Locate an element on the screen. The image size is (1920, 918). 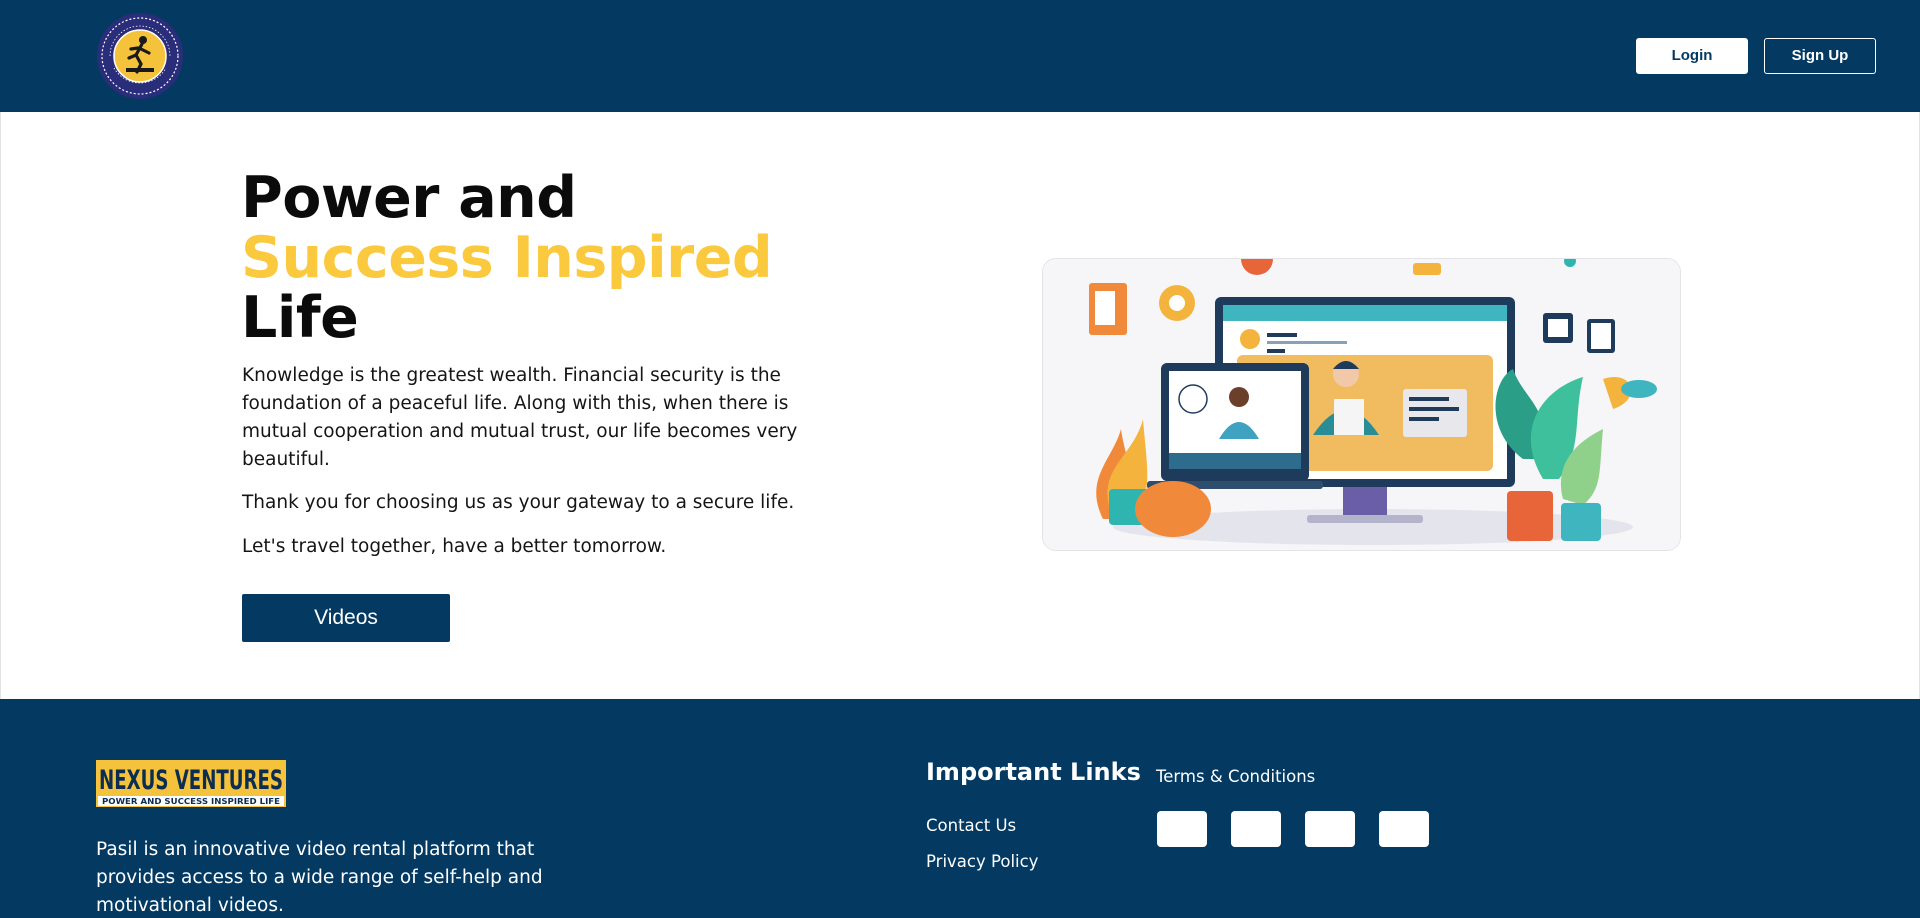
terms-link: Terms & Conditions is located at coordinates (1235, 776).